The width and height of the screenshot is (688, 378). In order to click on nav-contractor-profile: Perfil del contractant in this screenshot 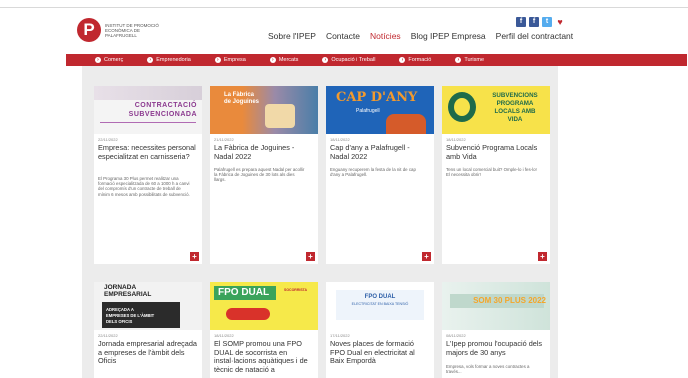, I will do `click(534, 36)`.